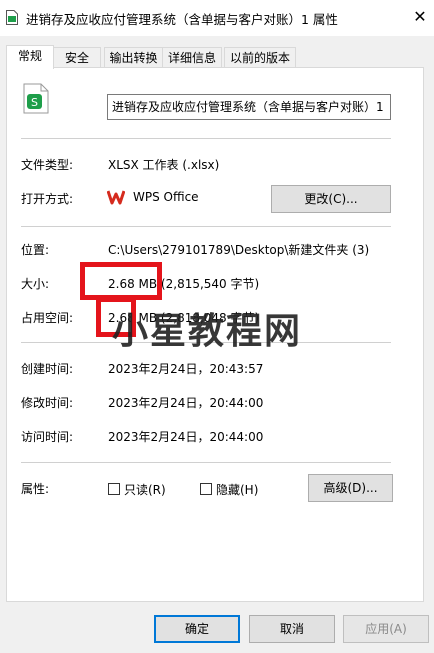 This screenshot has height=653, width=434. Describe the element at coordinates (186, 403) in the screenshot. I see `modified-value: 2023年2月24日，20:44:00` at that location.